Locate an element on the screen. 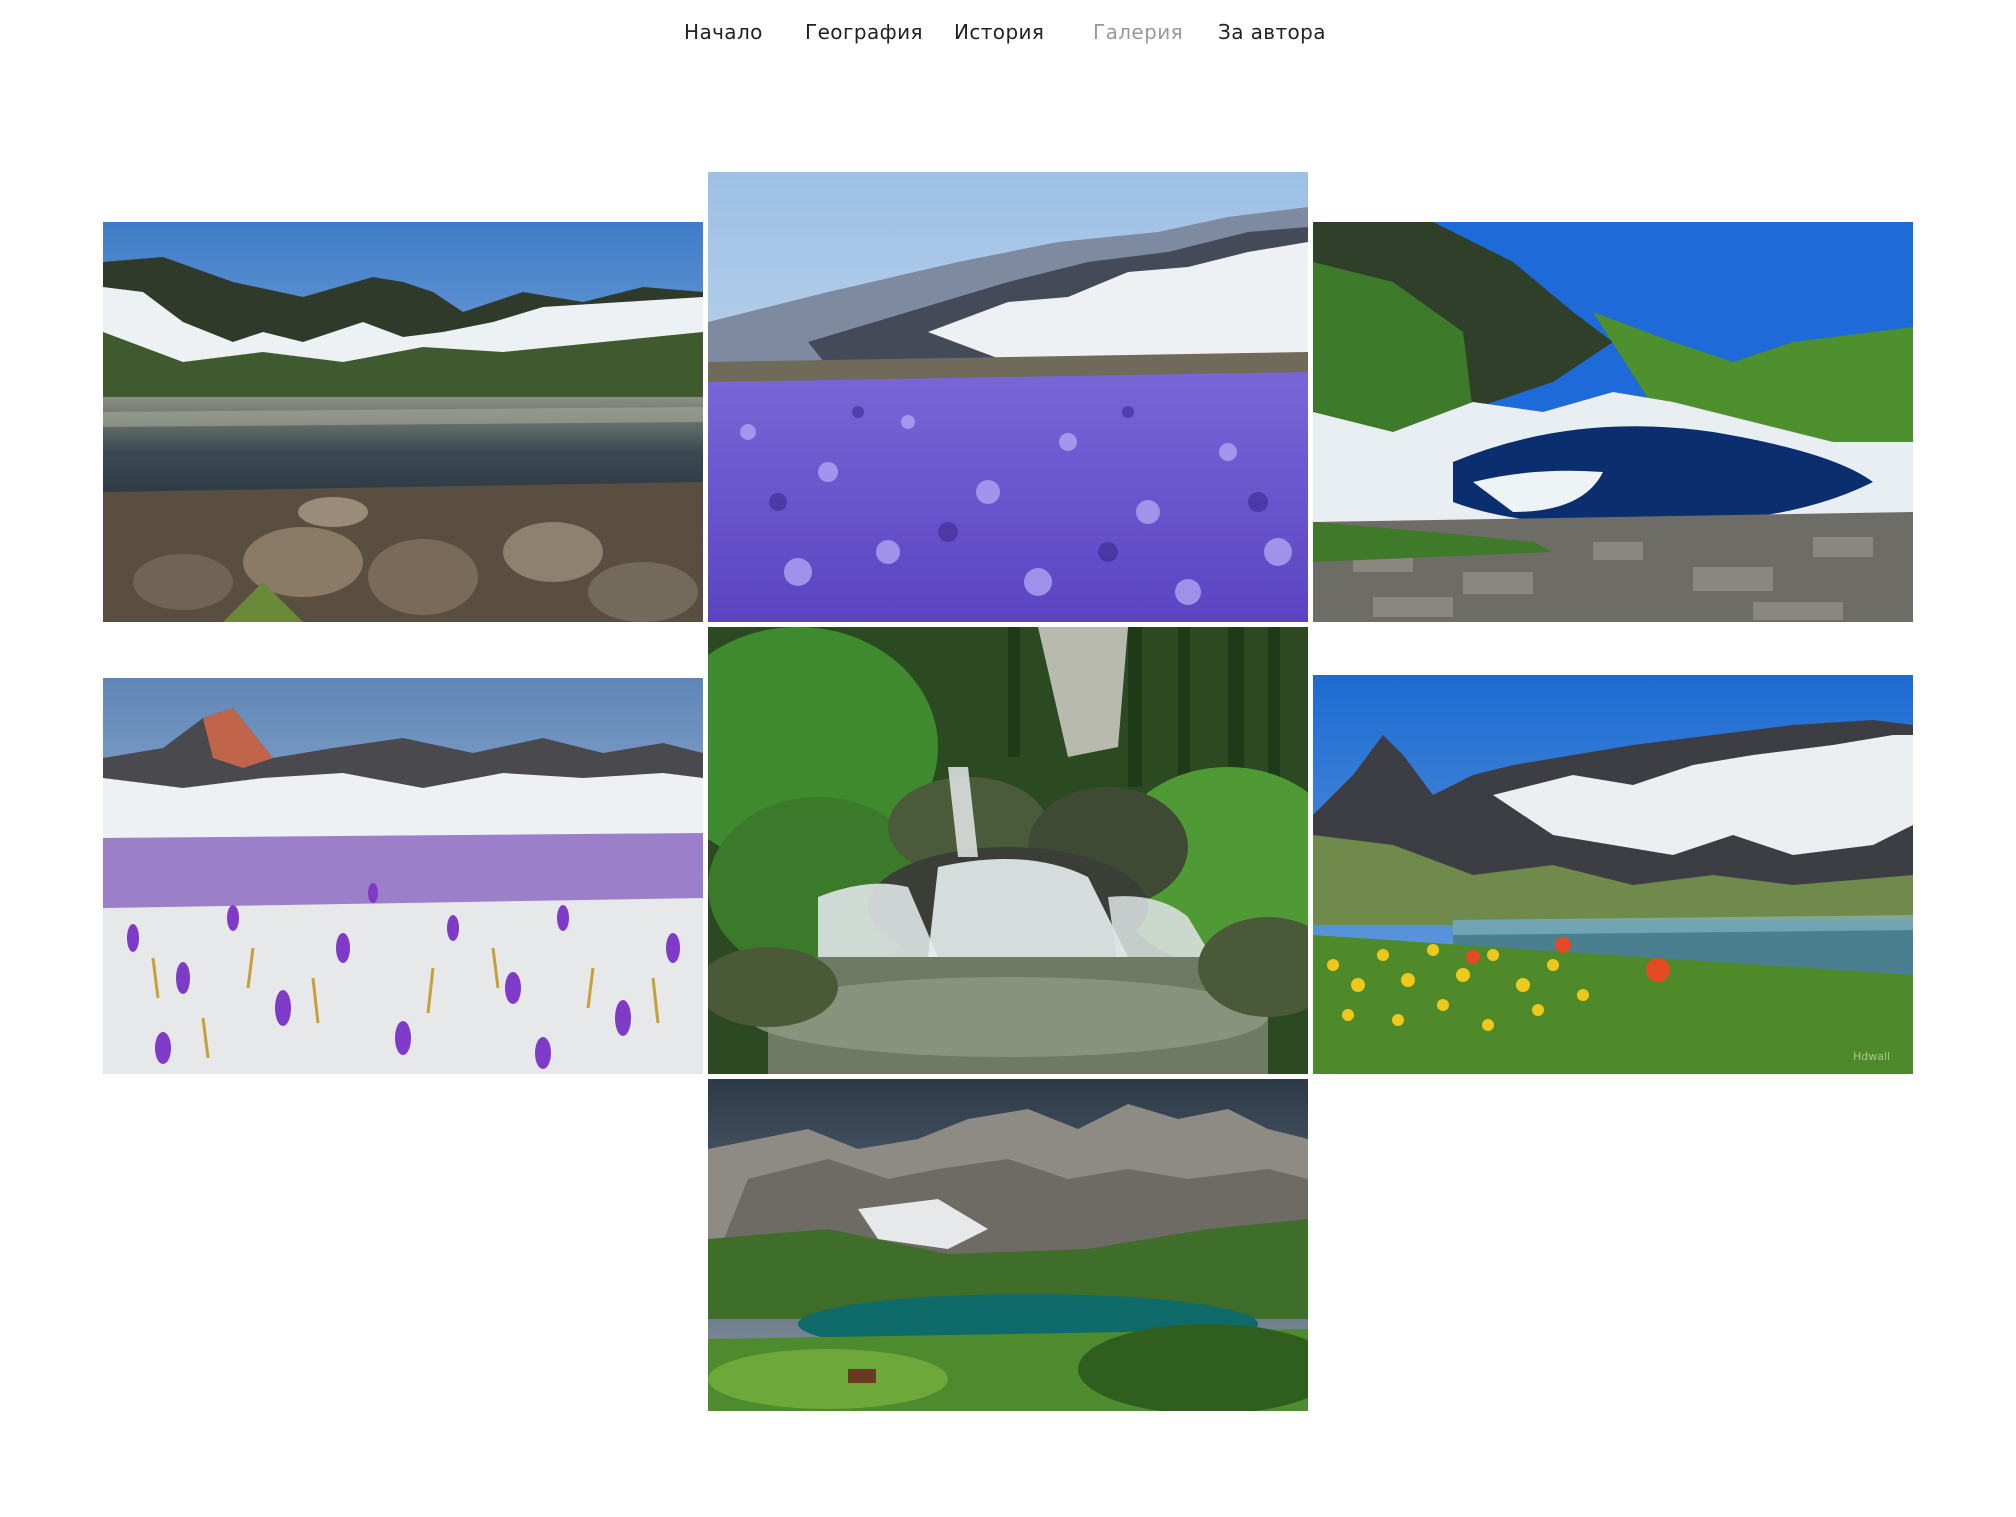 Image resolution: width=2016 pixels, height=1517 pixels. nav-link-history: История is located at coordinates (999, 32).